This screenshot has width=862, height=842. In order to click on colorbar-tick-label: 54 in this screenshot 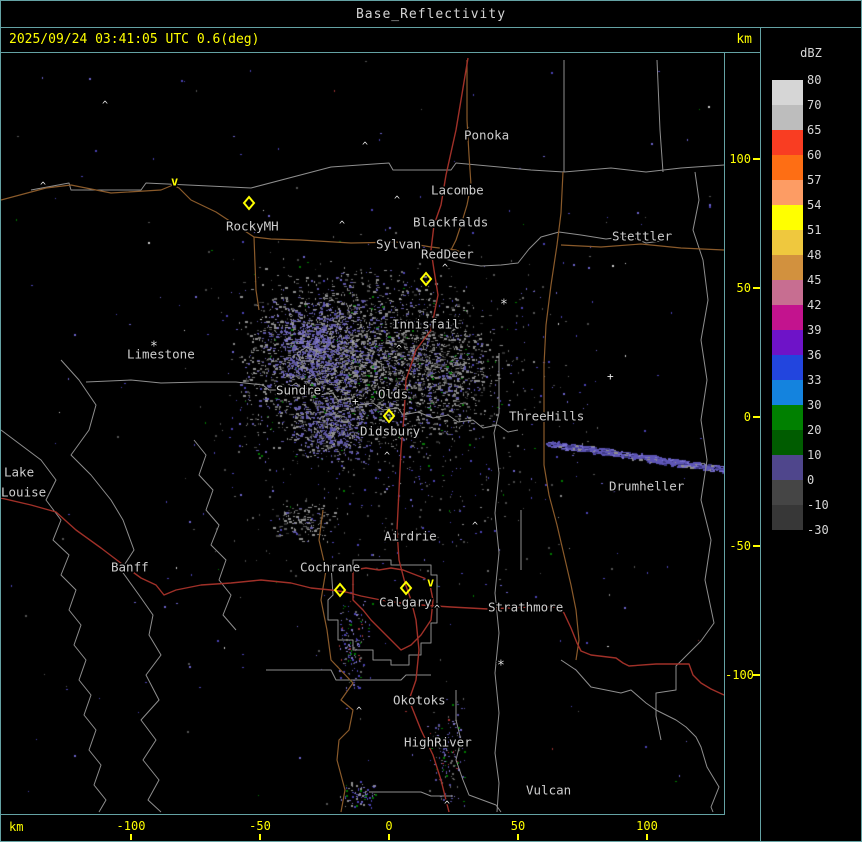, I will do `click(814, 205)`.